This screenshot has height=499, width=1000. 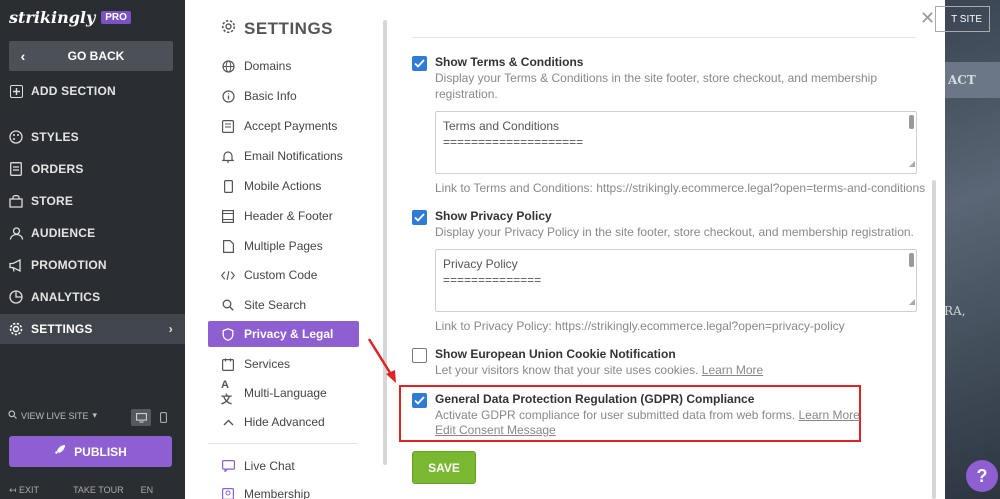 I want to click on terms-textarea-line: Terms and Conditions, so click(x=501, y=126).